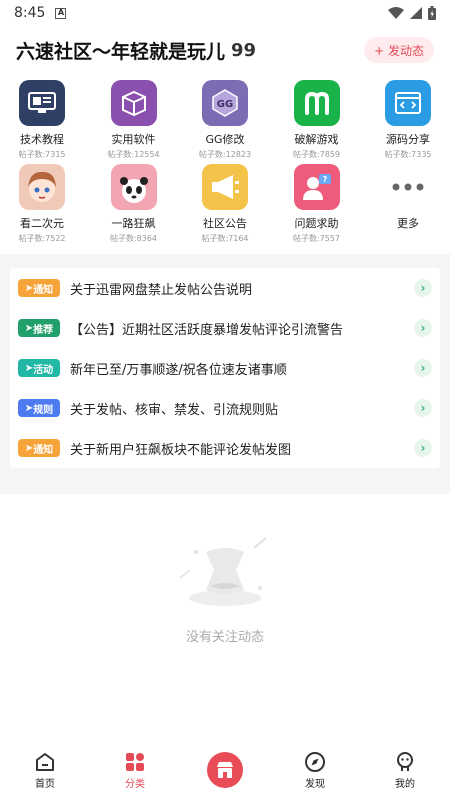 The width and height of the screenshot is (450, 800). I want to click on tab-discover-label: 发现, so click(315, 784).